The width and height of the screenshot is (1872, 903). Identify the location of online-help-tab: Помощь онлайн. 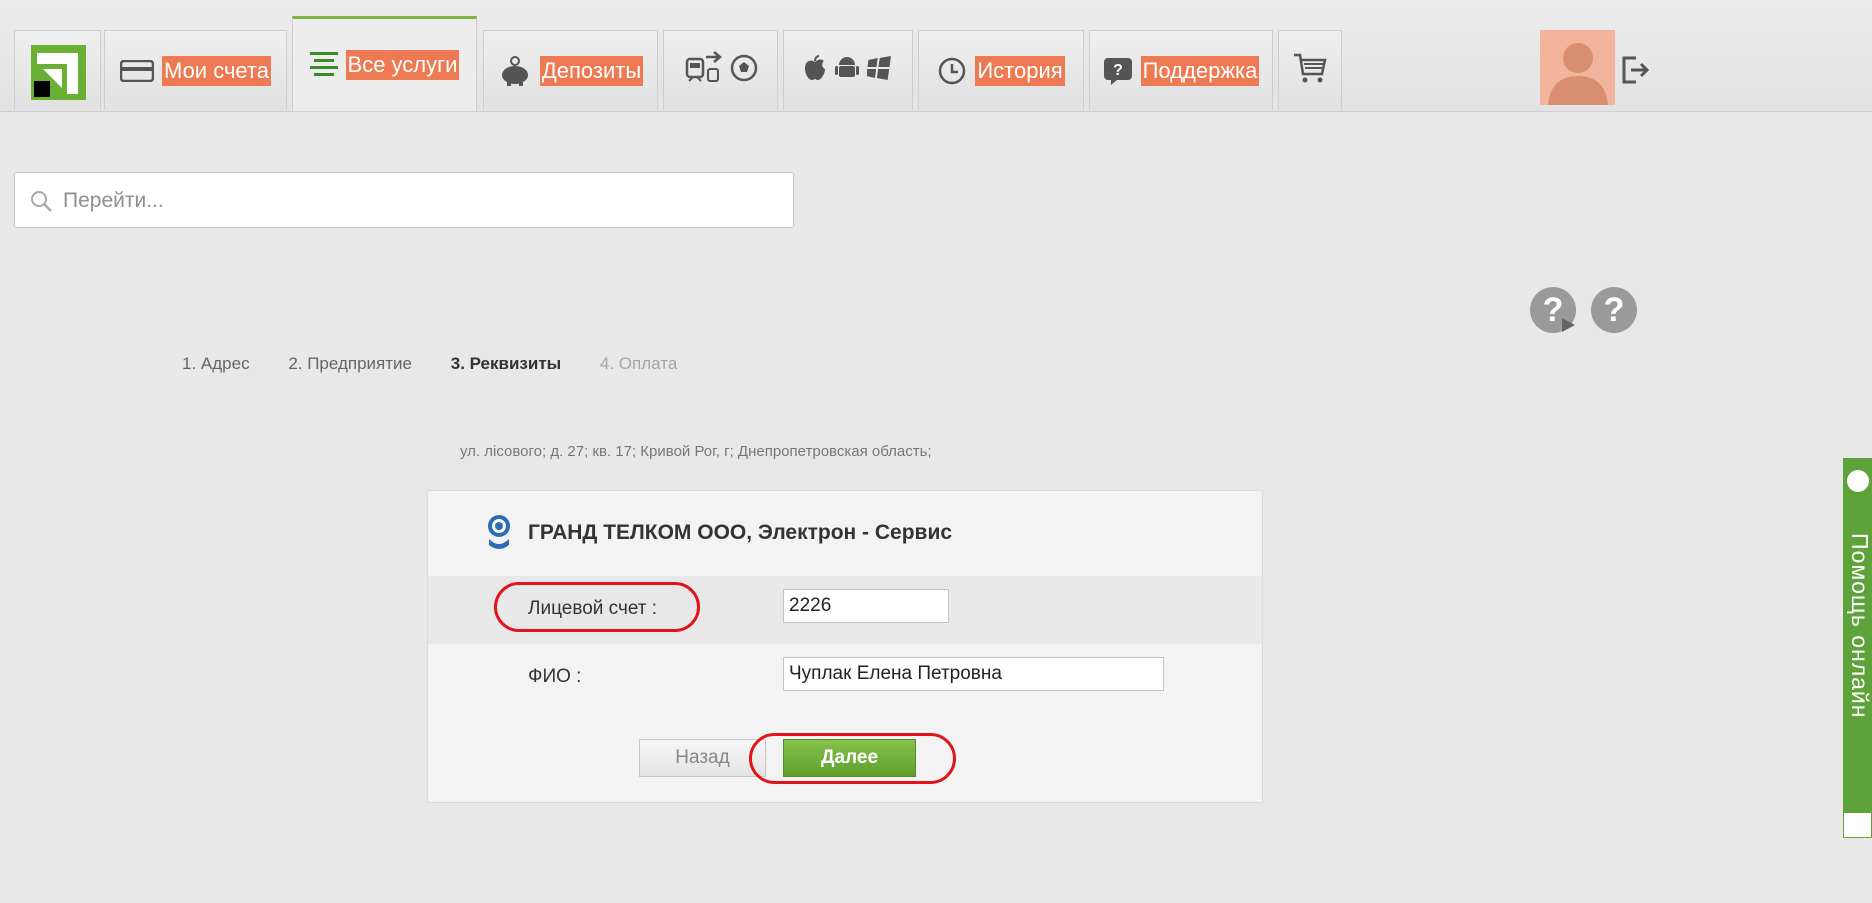
(1857, 648).